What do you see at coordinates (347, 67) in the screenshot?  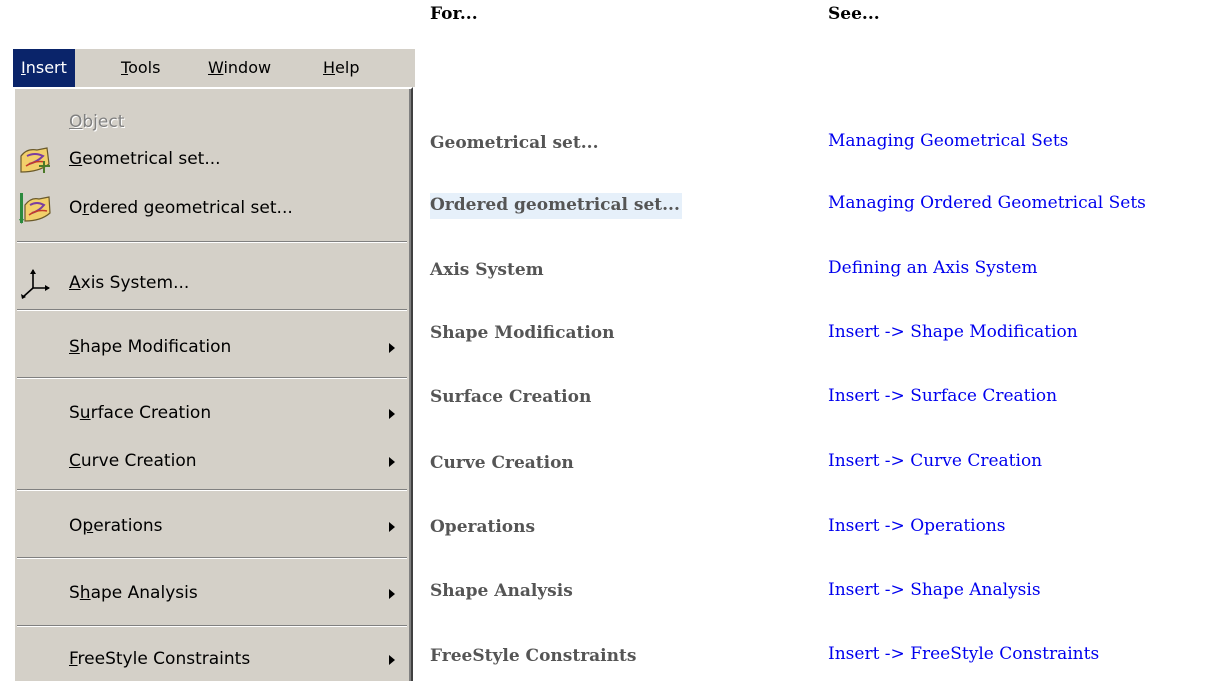 I see `menu-help-label: elp` at bounding box center [347, 67].